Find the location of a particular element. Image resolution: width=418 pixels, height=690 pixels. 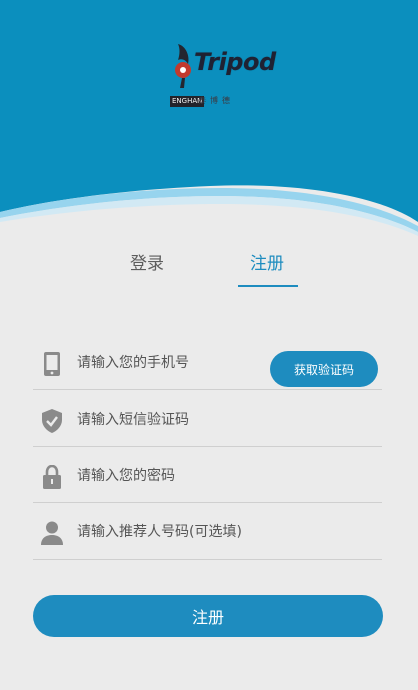

phone-row: 获取验证码 is located at coordinates (207, 363).